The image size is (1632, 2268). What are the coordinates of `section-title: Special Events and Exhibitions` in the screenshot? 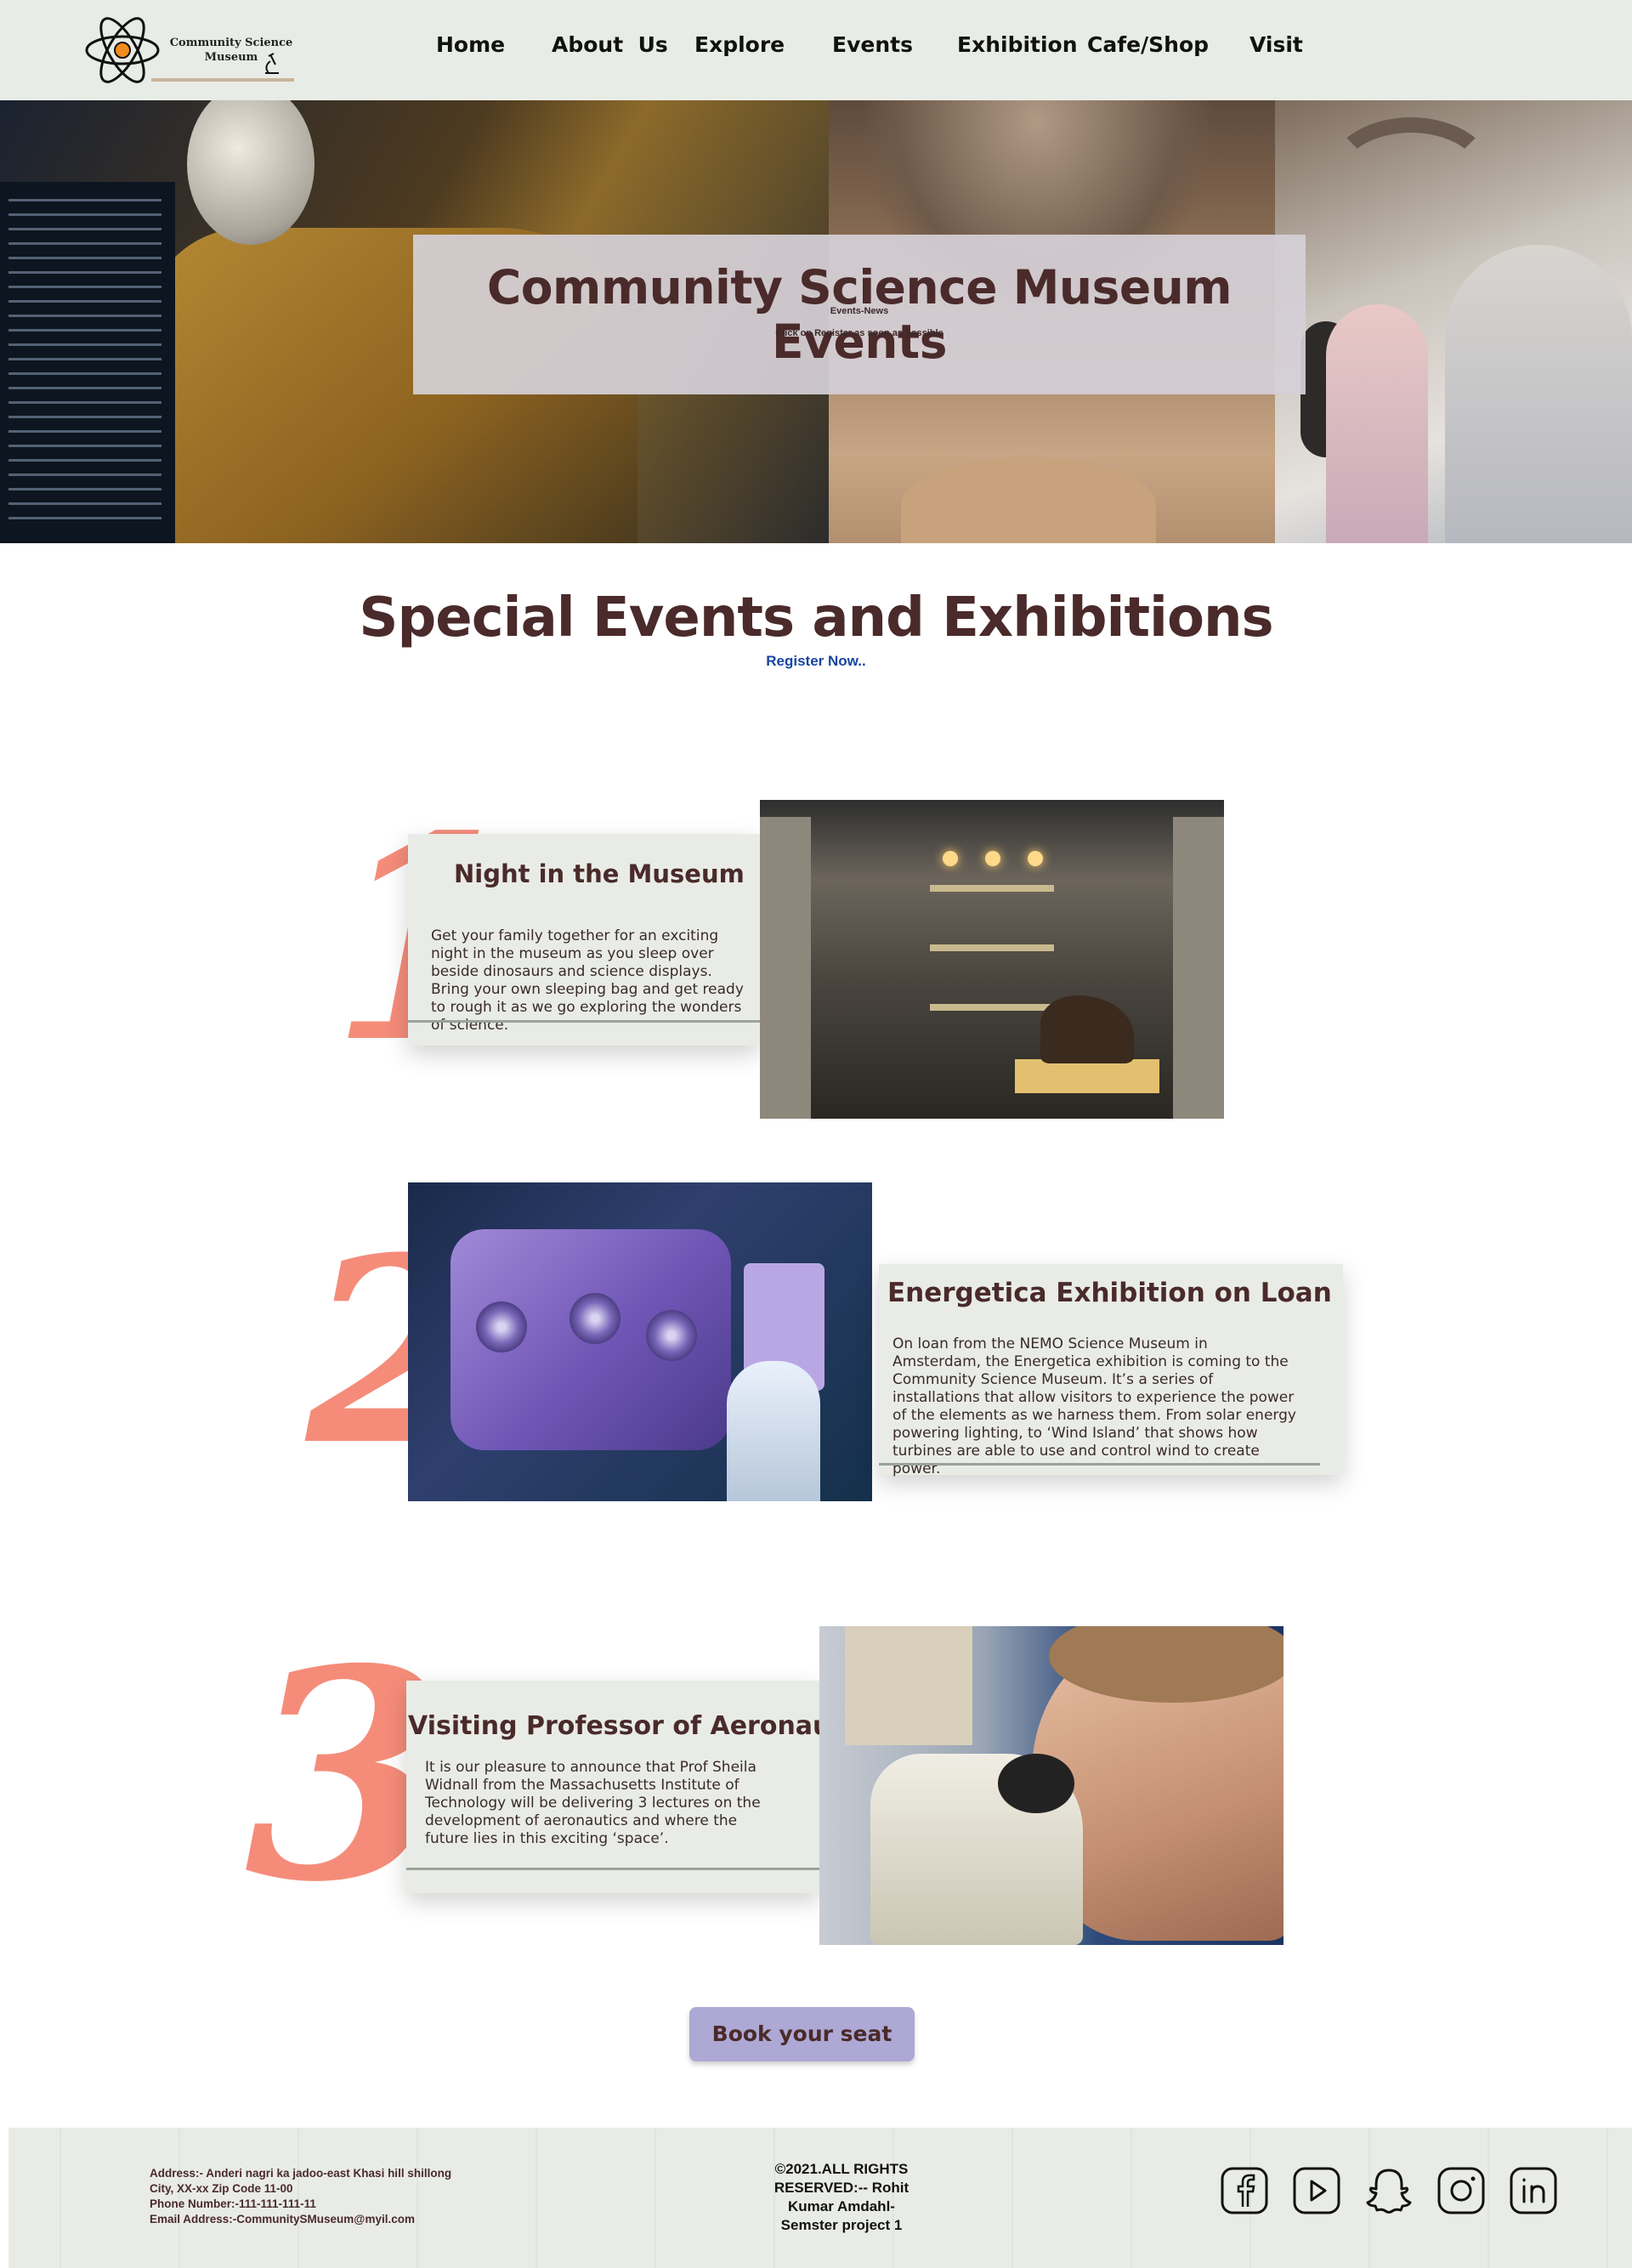 It's located at (816, 618).